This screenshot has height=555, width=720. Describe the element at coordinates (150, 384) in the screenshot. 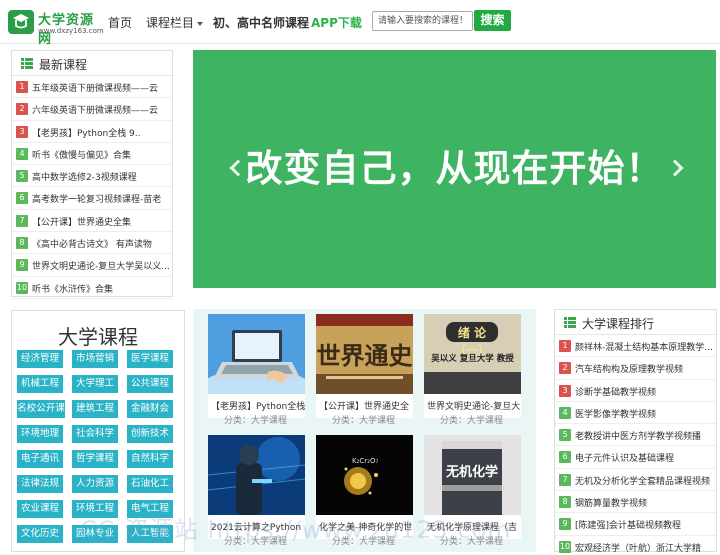

I see `category-button: 公共课程` at that location.